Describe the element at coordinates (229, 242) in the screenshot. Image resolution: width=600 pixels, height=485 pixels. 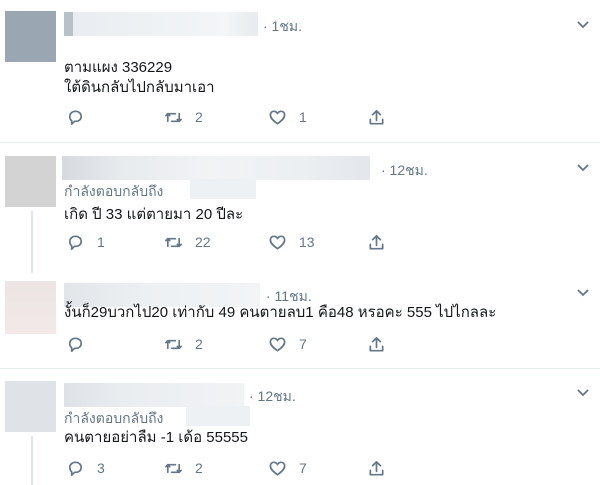
I see `tweet-actions: 1 22 13` at that location.